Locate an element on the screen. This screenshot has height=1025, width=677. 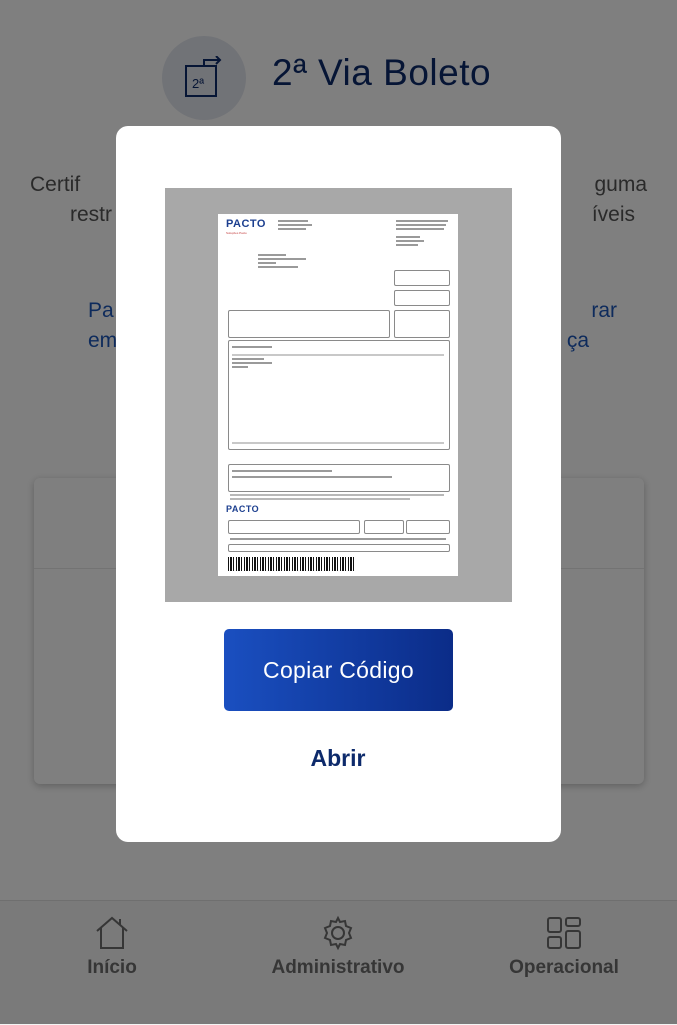
boleto-barcode is located at coordinates (292, 564).